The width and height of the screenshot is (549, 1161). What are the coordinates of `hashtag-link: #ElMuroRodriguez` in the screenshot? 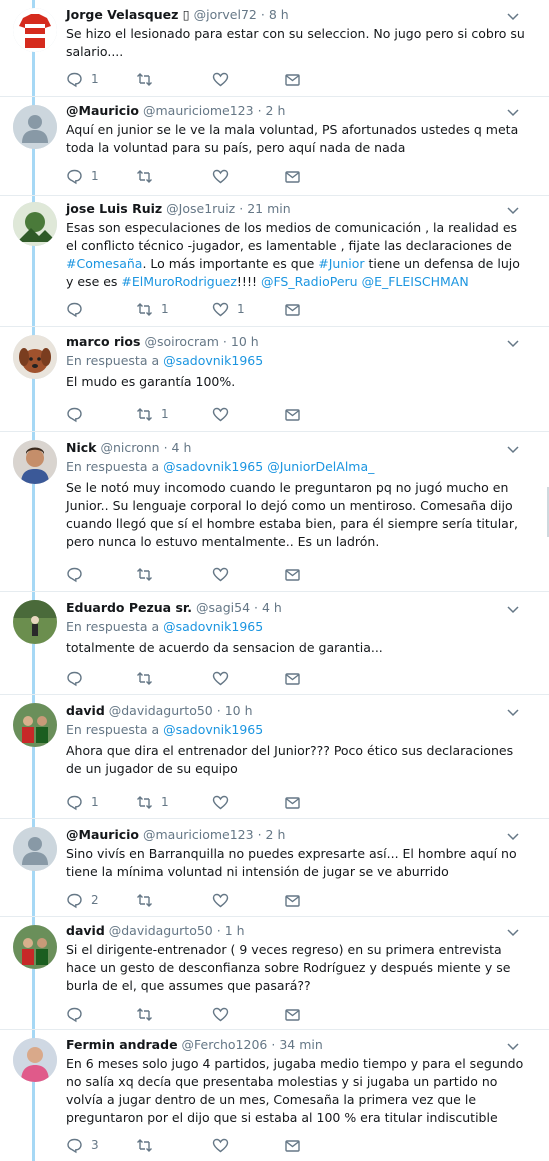 It's located at (179, 281).